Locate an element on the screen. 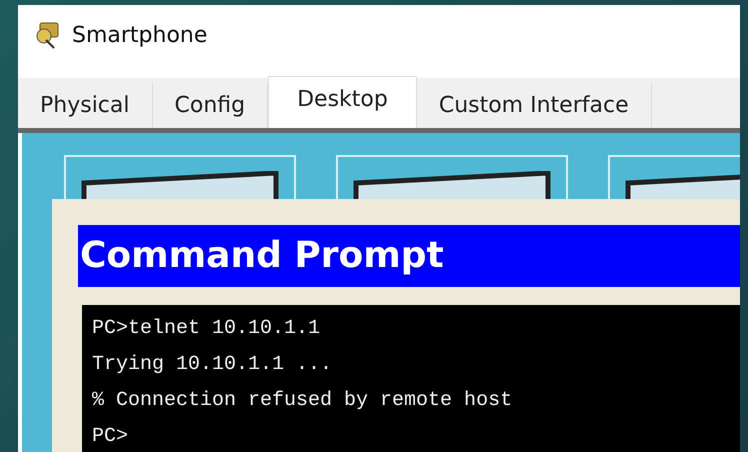 This screenshot has width=748, height=452. command-prompt-title: Command Prompt is located at coordinates (409, 256).